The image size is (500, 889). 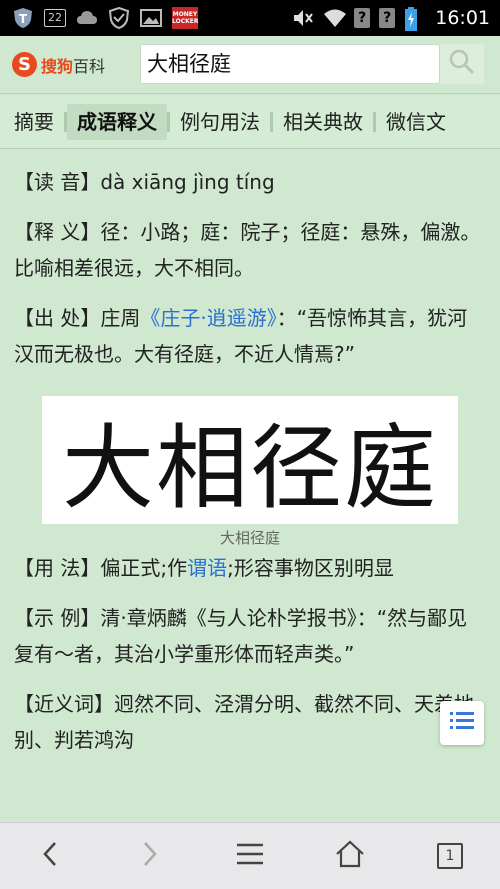 What do you see at coordinates (55, 18) in the screenshot?
I see `notification-count-badge: 22` at bounding box center [55, 18].